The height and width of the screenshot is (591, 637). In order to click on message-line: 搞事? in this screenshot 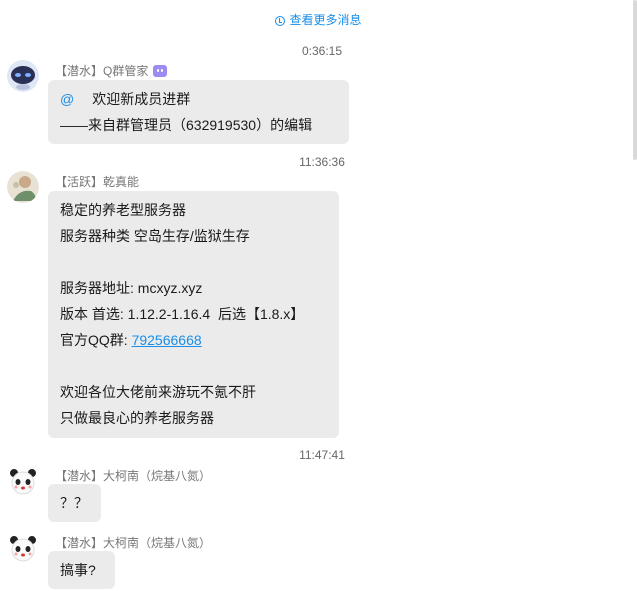, I will do `click(78, 570)`.